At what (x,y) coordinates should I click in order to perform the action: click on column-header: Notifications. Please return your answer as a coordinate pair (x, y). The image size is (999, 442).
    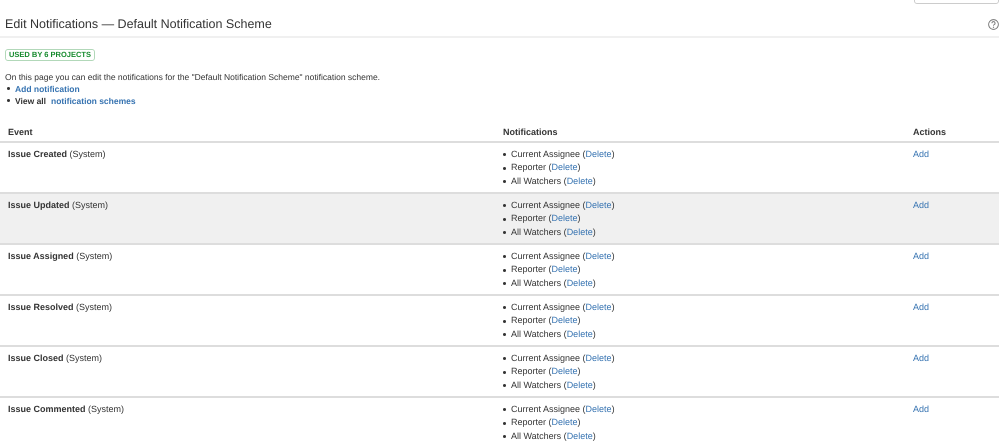
    Looking at the image, I should click on (530, 131).